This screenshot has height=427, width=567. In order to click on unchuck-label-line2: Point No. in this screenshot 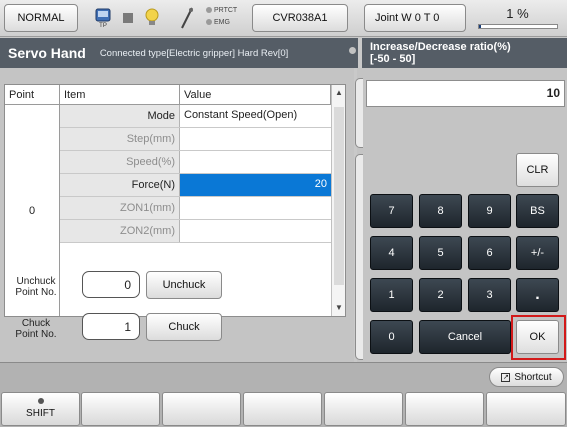, I will do `click(36, 292)`.